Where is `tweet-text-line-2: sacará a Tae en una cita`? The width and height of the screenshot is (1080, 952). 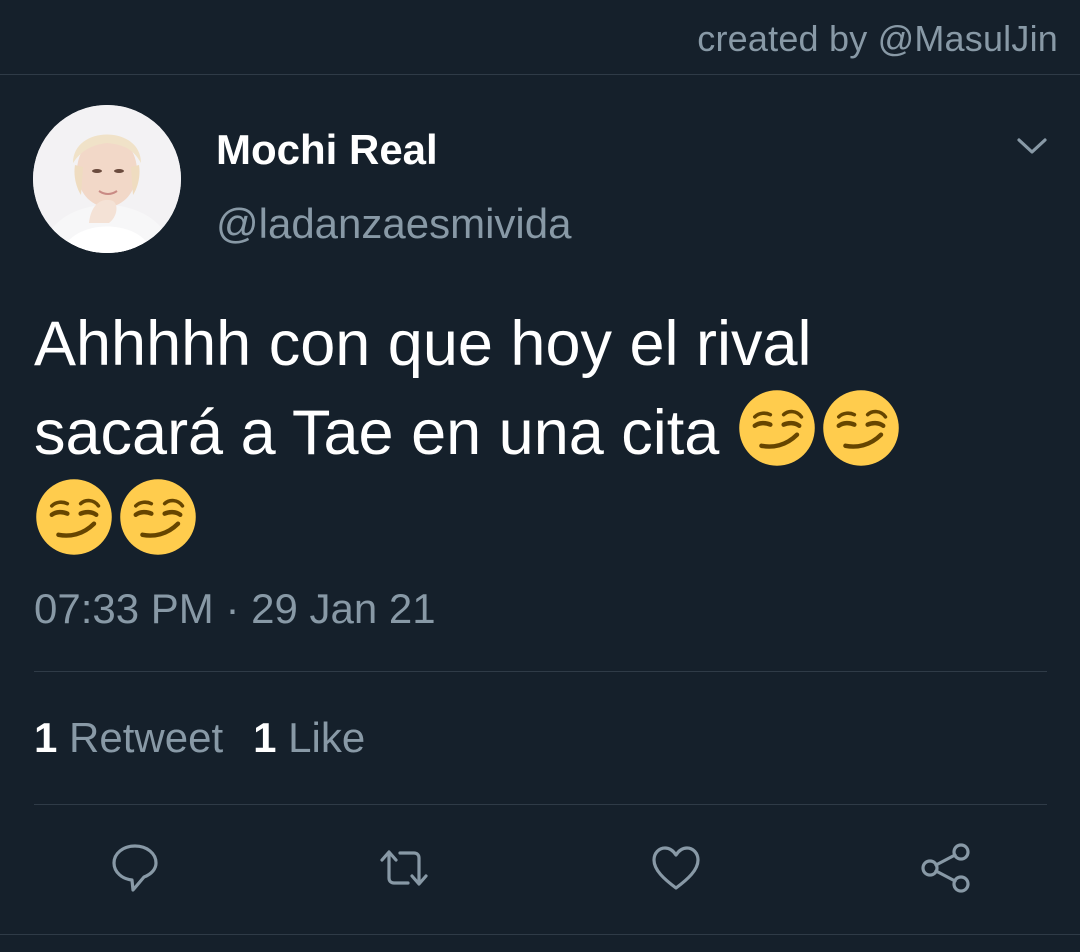
tweet-text-line-2: sacará a Tae en una cita is located at coordinates (539, 432).